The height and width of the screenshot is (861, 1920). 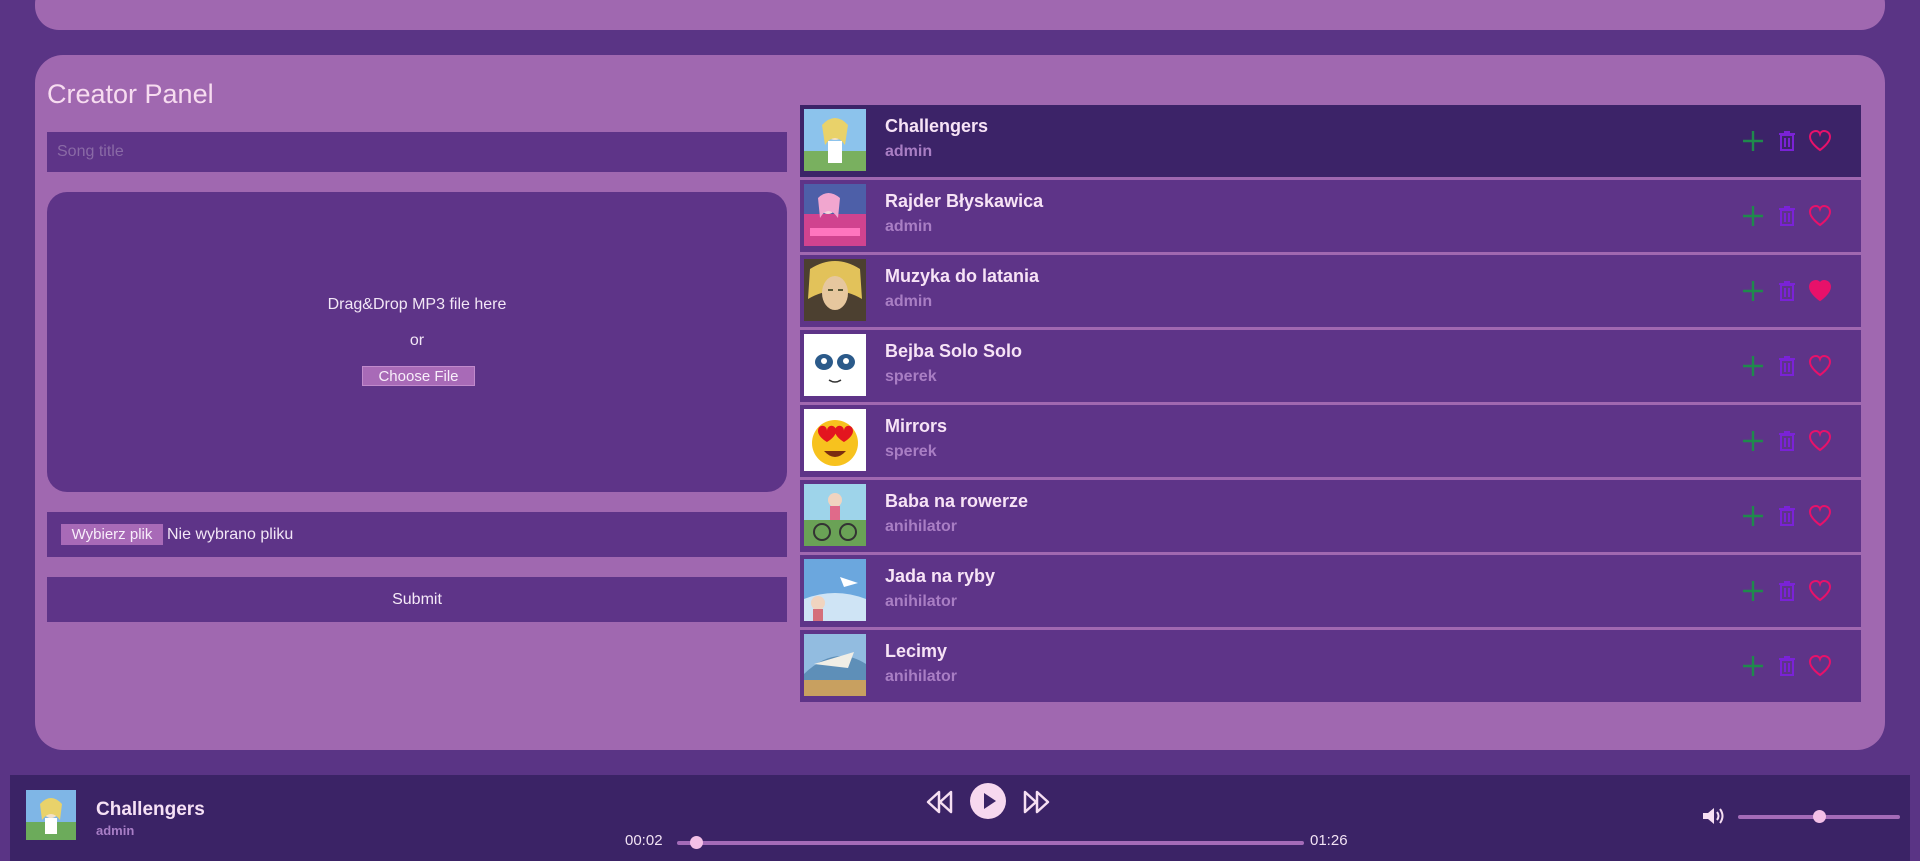 What do you see at coordinates (696, 842) in the screenshot?
I see `progress-handle` at bounding box center [696, 842].